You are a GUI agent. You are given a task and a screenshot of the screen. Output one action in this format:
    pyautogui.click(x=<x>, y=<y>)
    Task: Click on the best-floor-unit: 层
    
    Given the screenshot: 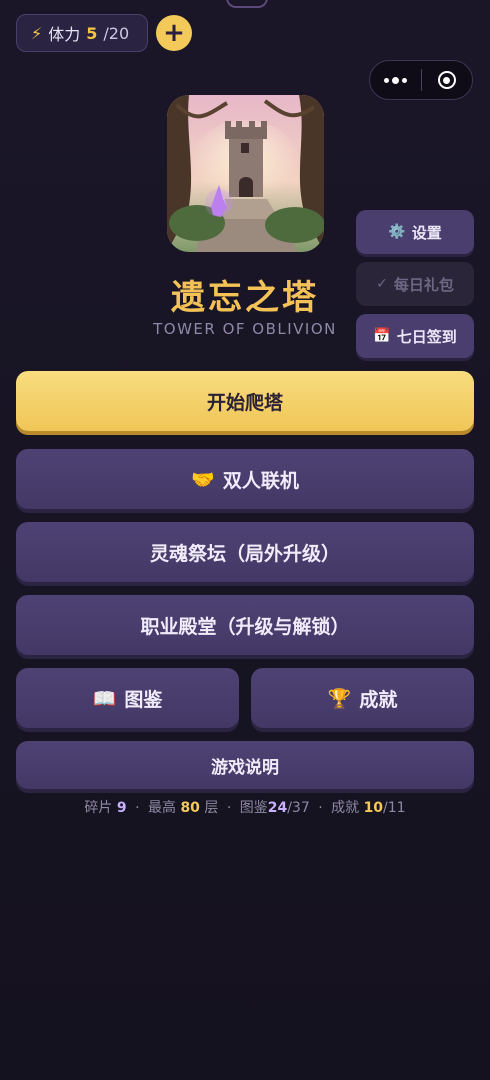 What is the action you would take?
    pyautogui.click(x=211, y=808)
    